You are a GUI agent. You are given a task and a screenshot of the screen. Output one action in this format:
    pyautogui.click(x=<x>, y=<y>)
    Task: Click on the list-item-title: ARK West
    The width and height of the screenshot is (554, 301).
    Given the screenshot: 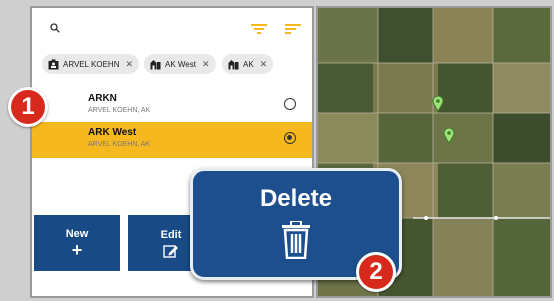 What is the action you would take?
    pyautogui.click(x=112, y=132)
    